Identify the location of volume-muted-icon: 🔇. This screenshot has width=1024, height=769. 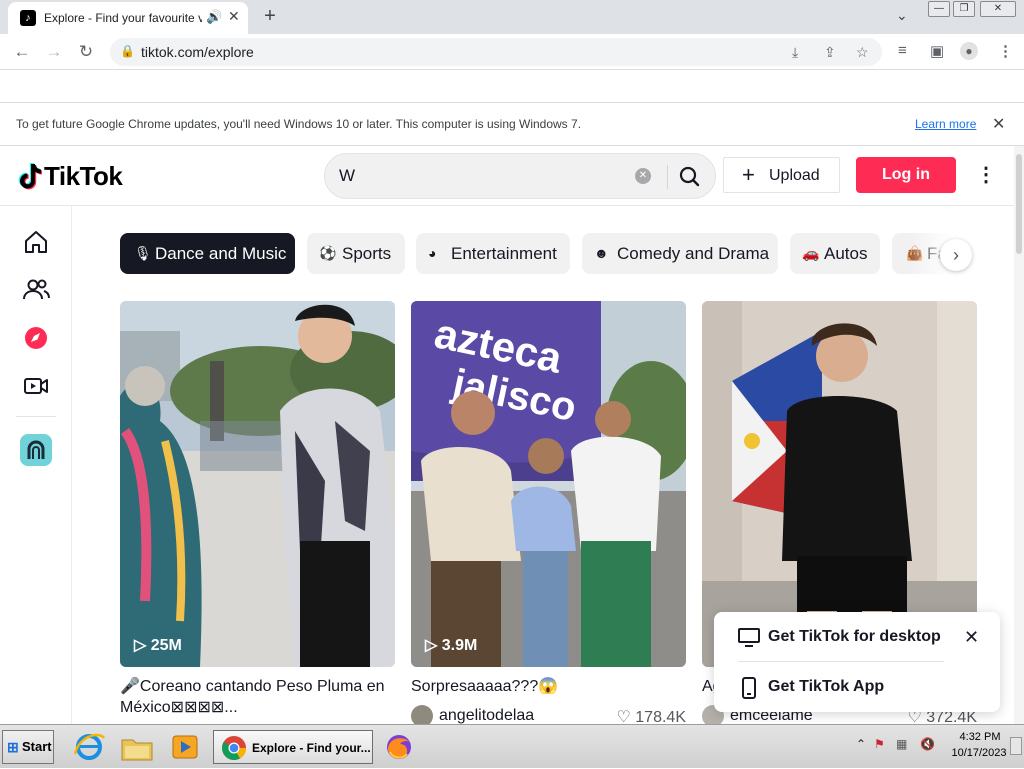
(927, 744).